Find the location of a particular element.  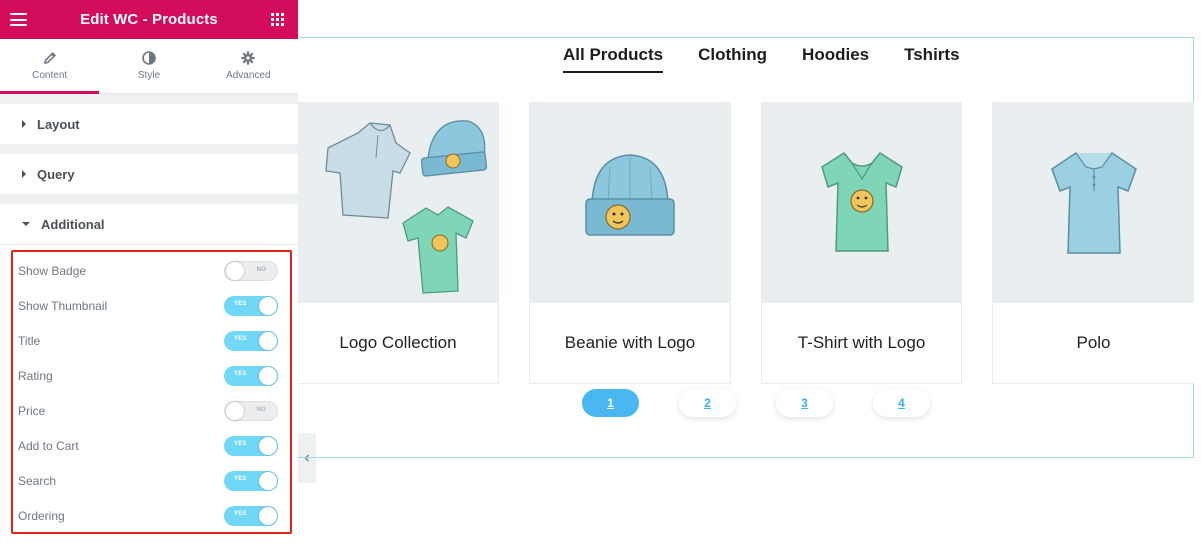

control-show-badge: Show Badge NO is located at coordinates (149, 270).